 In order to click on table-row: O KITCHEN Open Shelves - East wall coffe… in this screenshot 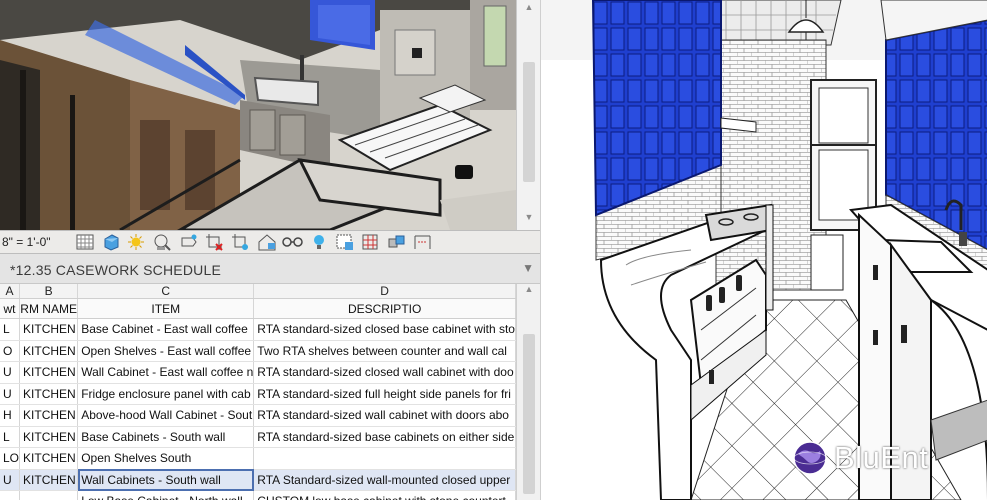, I will do `click(258, 351)`.